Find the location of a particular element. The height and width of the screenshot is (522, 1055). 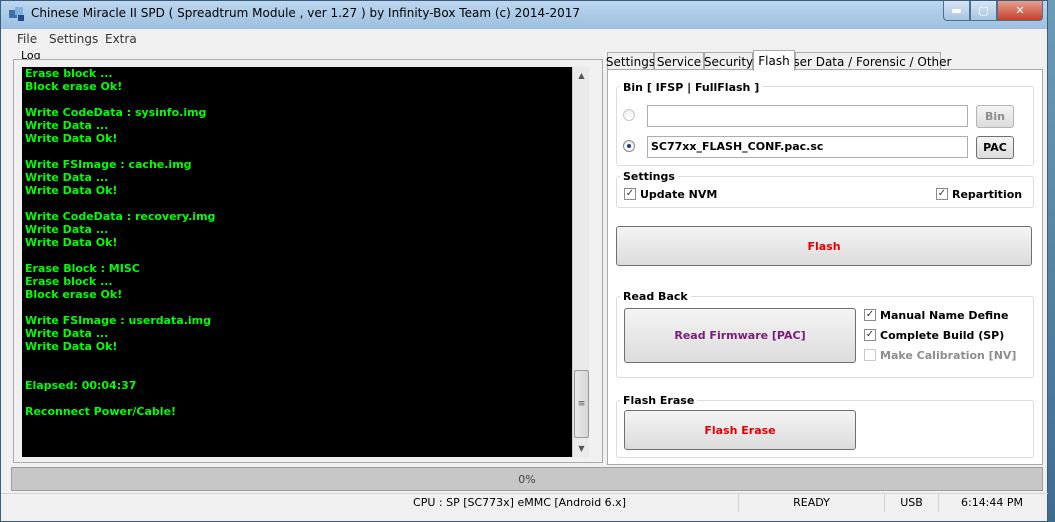

status-cpu: CPU : SP [SC773x] eMMC [Android 6.x] is located at coordinates (520, 503).